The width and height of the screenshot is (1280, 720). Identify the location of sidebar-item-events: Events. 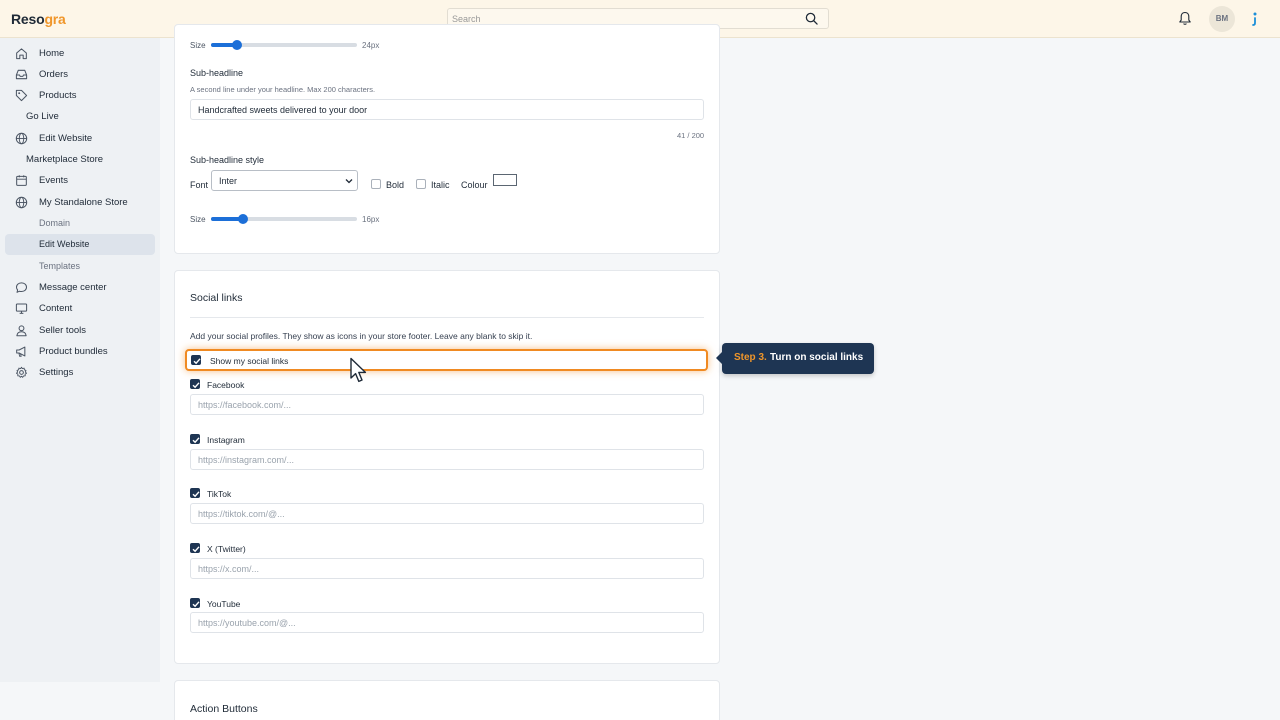
(80, 180).